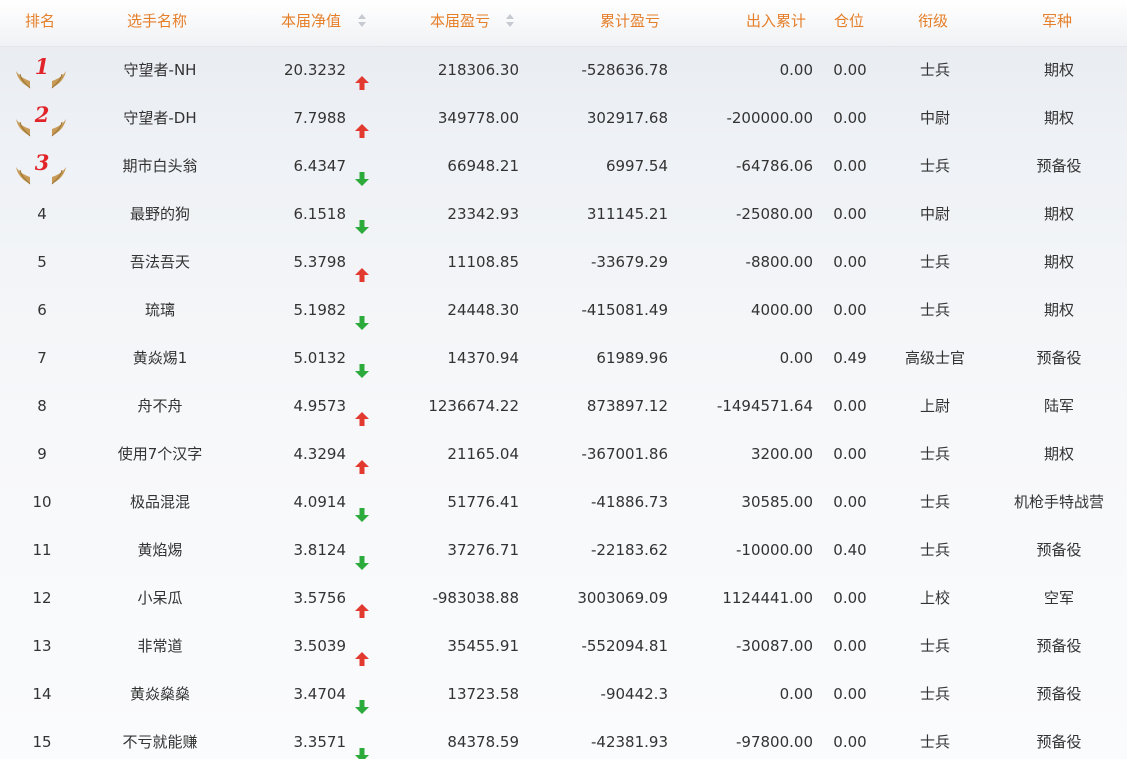  I want to click on sort-profit-icon, so click(510, 21).